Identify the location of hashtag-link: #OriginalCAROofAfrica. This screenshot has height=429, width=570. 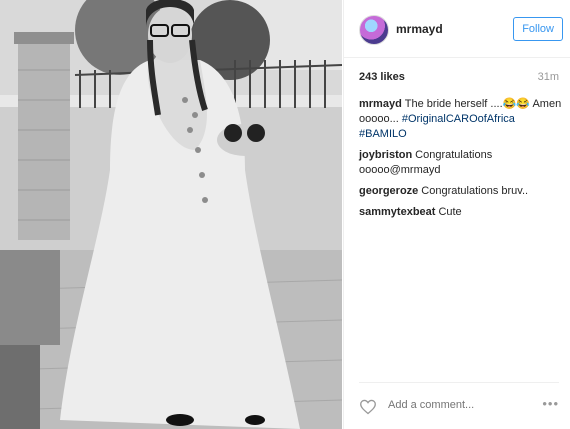
(458, 119).